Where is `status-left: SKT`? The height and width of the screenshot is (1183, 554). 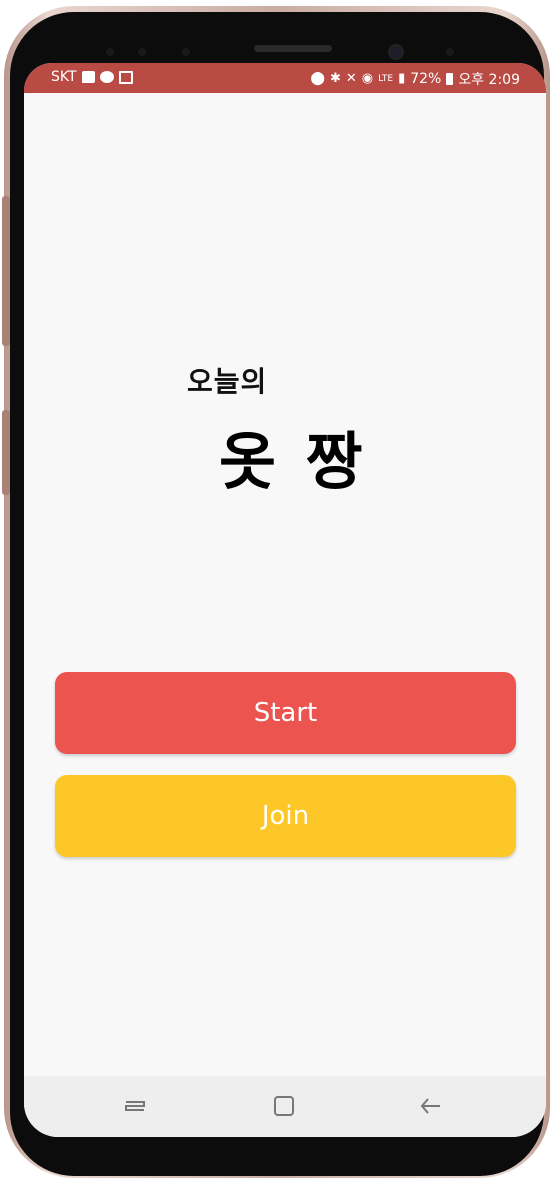
status-left: SKT is located at coordinates (92, 77).